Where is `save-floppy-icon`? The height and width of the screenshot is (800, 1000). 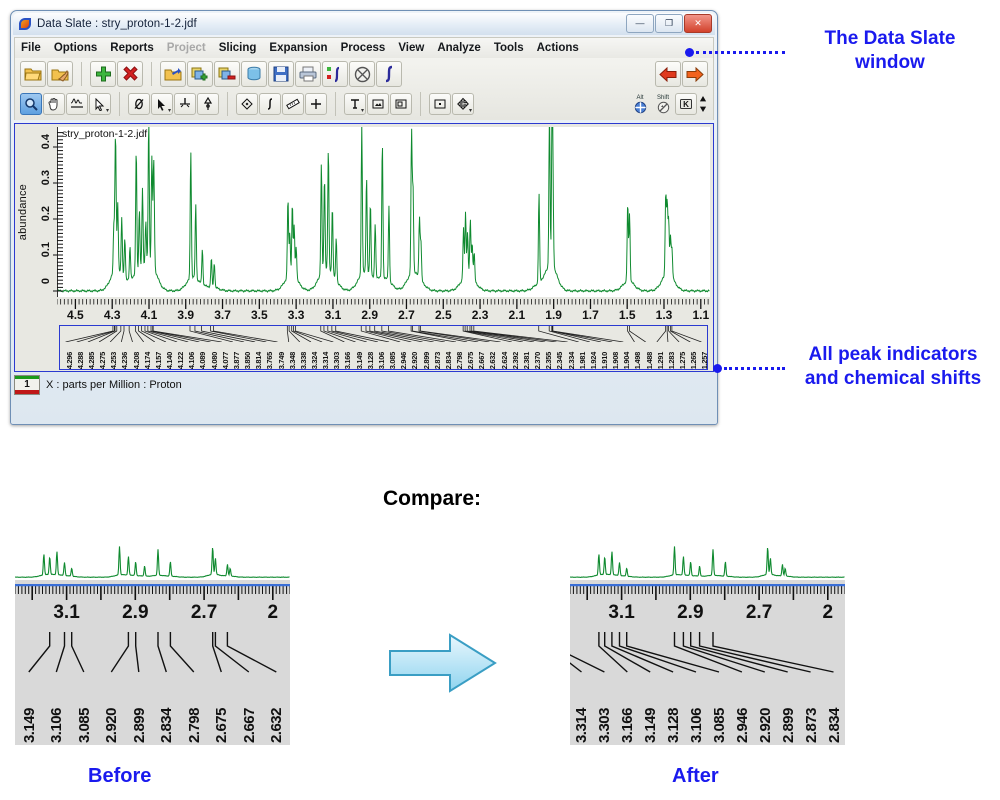 save-floppy-icon is located at coordinates (281, 74).